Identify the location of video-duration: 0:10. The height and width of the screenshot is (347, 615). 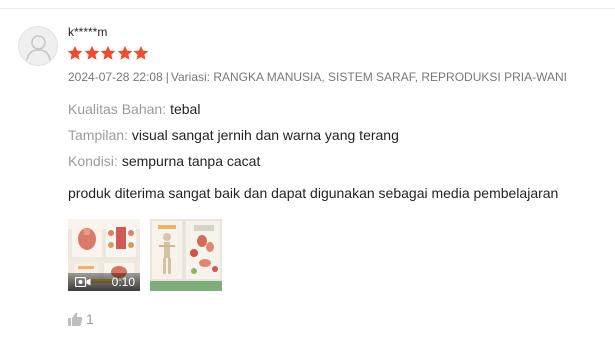
(123, 282).